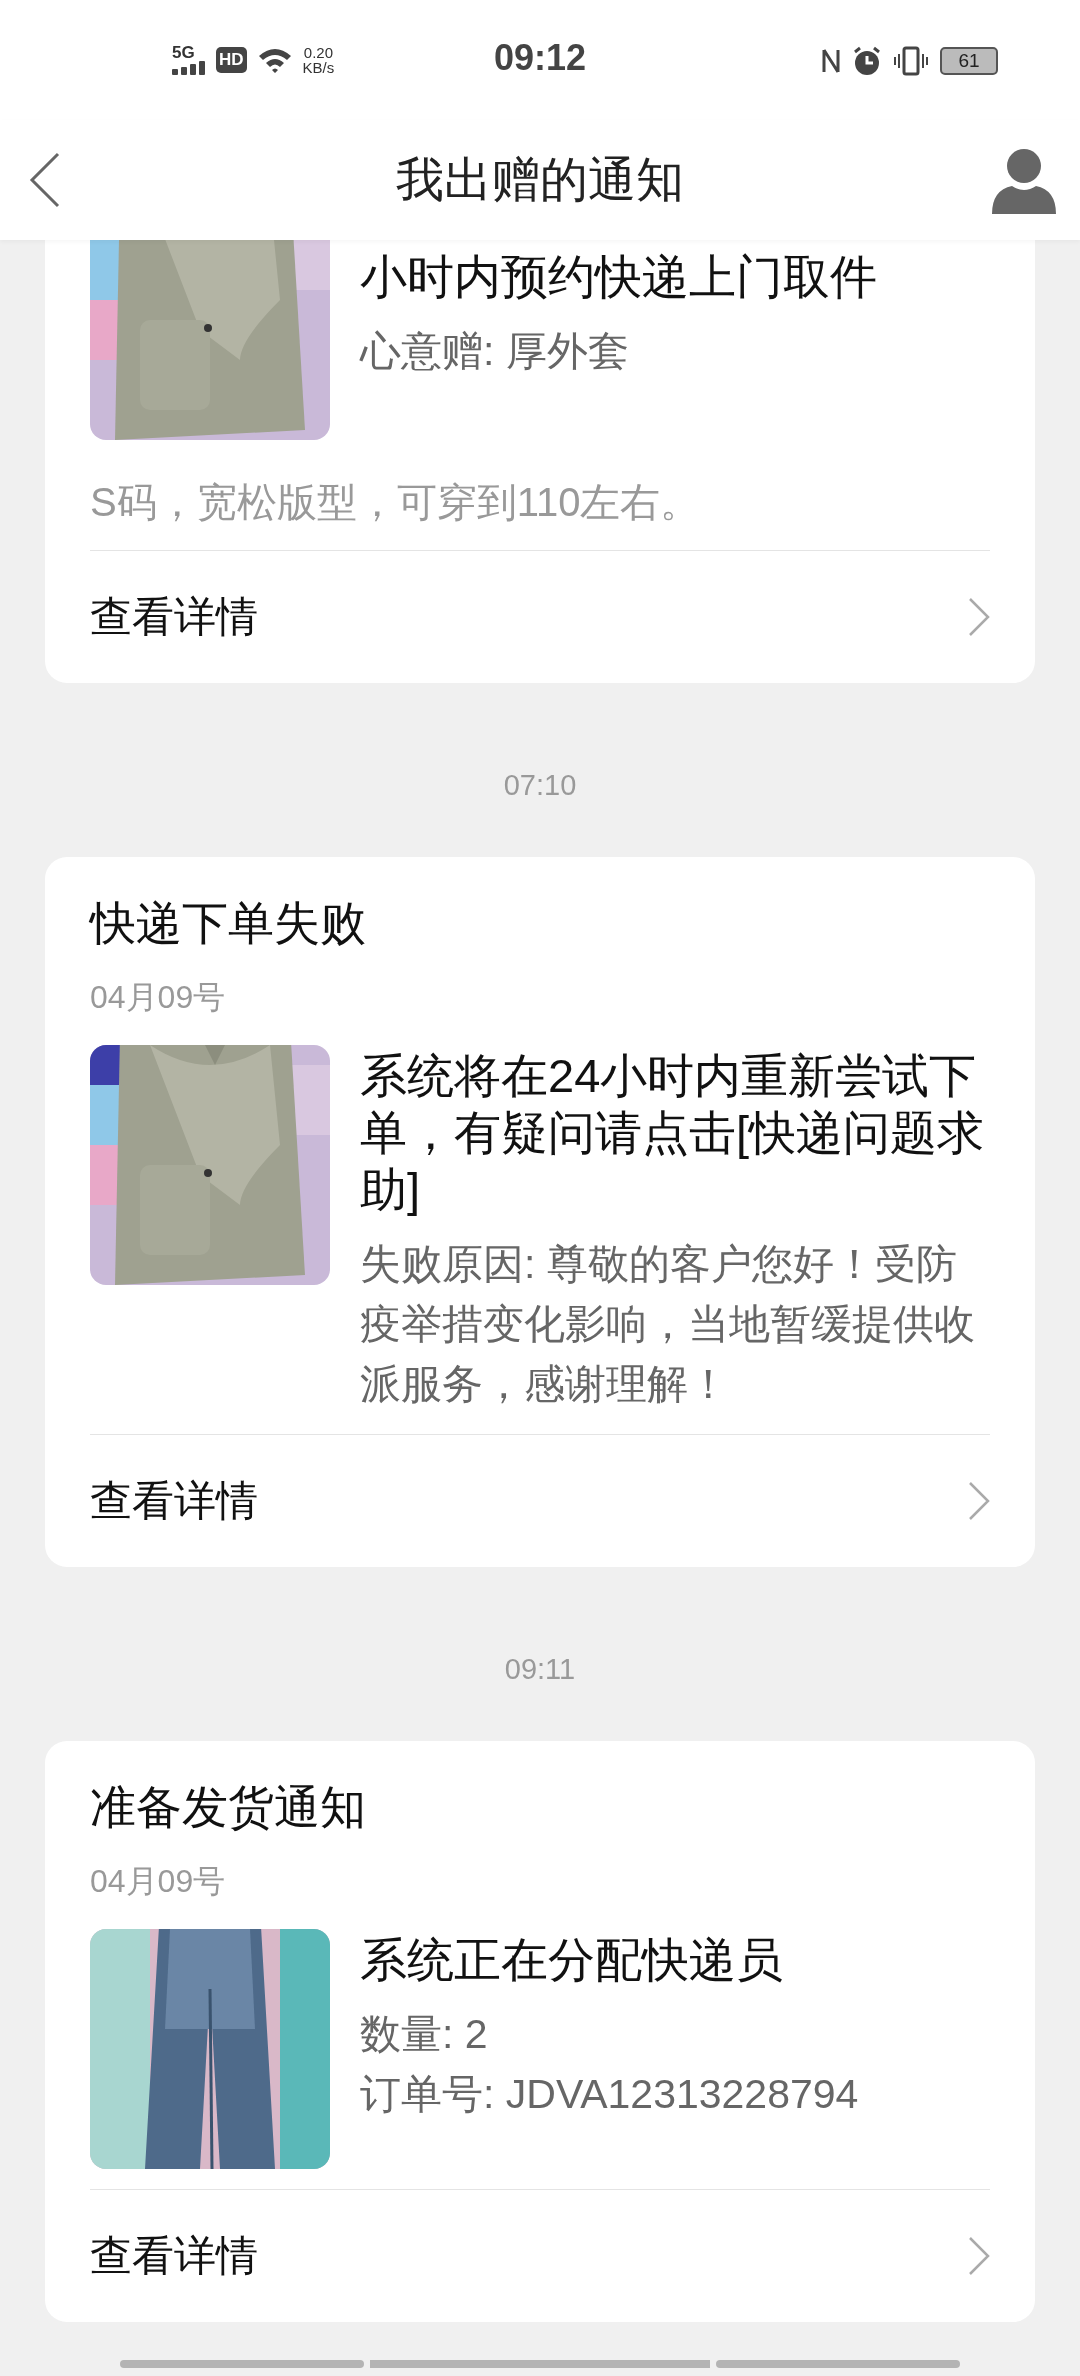 The image size is (1080, 2376). Describe the element at coordinates (183, 52) in the screenshot. I see `network-type: 5G` at that location.